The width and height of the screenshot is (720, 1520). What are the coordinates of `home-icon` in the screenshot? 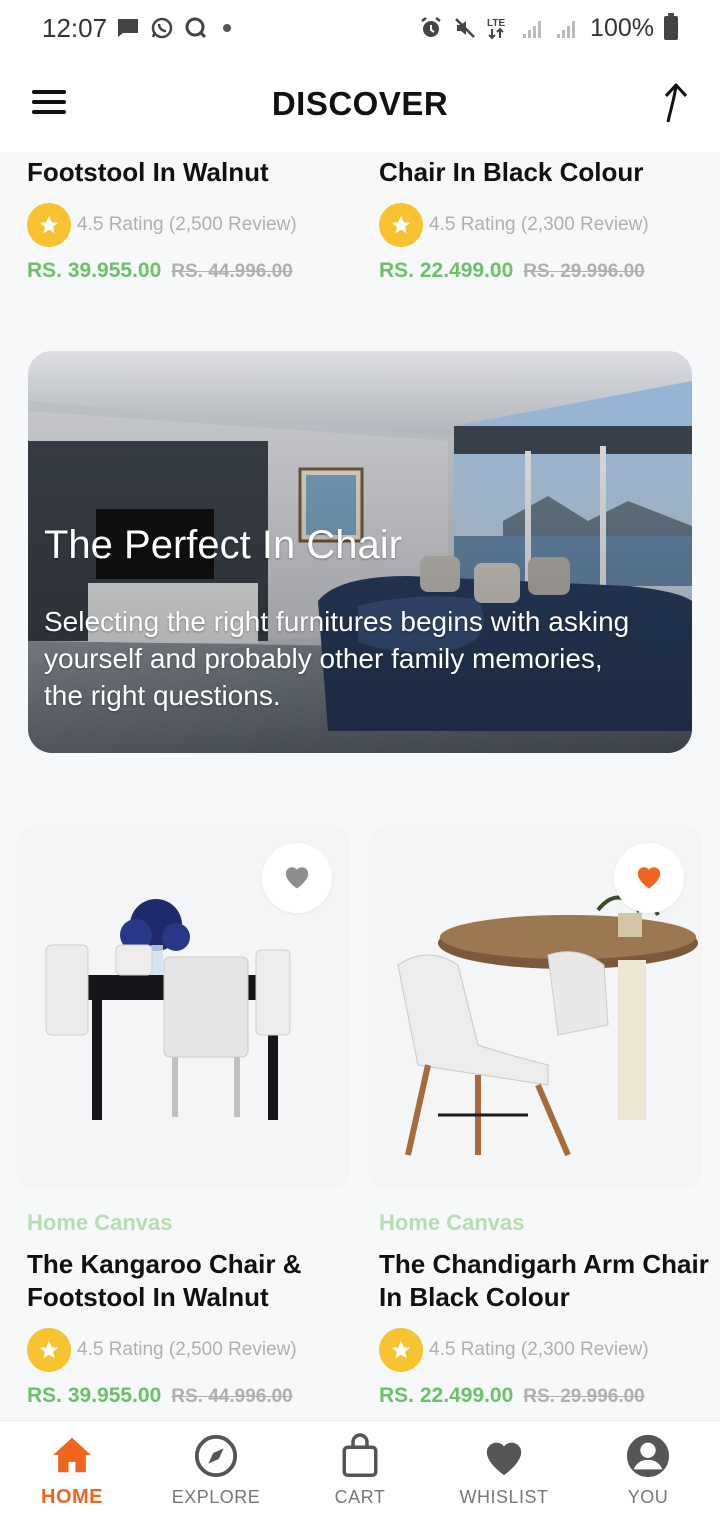 It's located at (72, 1455).